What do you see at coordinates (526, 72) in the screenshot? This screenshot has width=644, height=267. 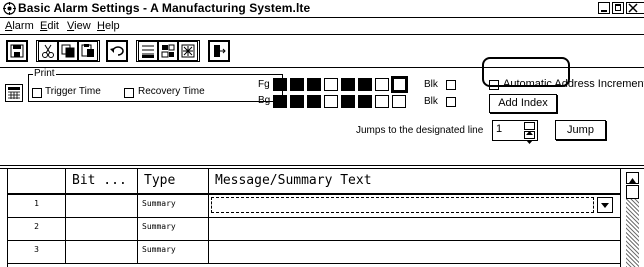 I see `highlight-outline` at bounding box center [526, 72].